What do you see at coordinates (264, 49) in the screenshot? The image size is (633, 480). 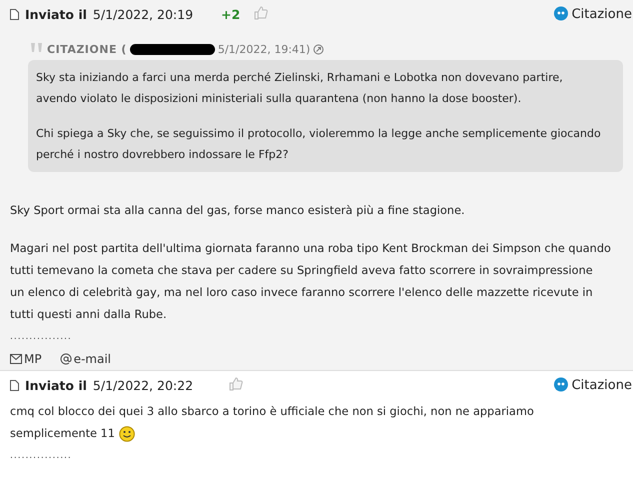 I see `quote-meta: 5/1/2022, 19:41)` at bounding box center [264, 49].